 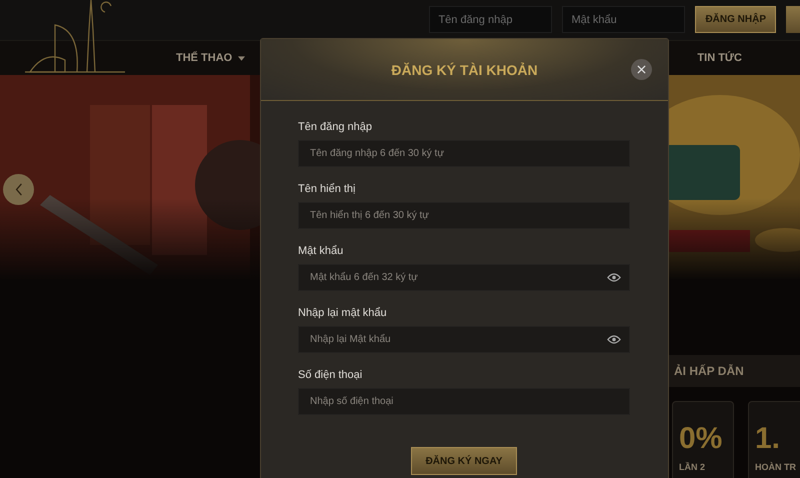 I want to click on close-button, so click(x=641, y=69).